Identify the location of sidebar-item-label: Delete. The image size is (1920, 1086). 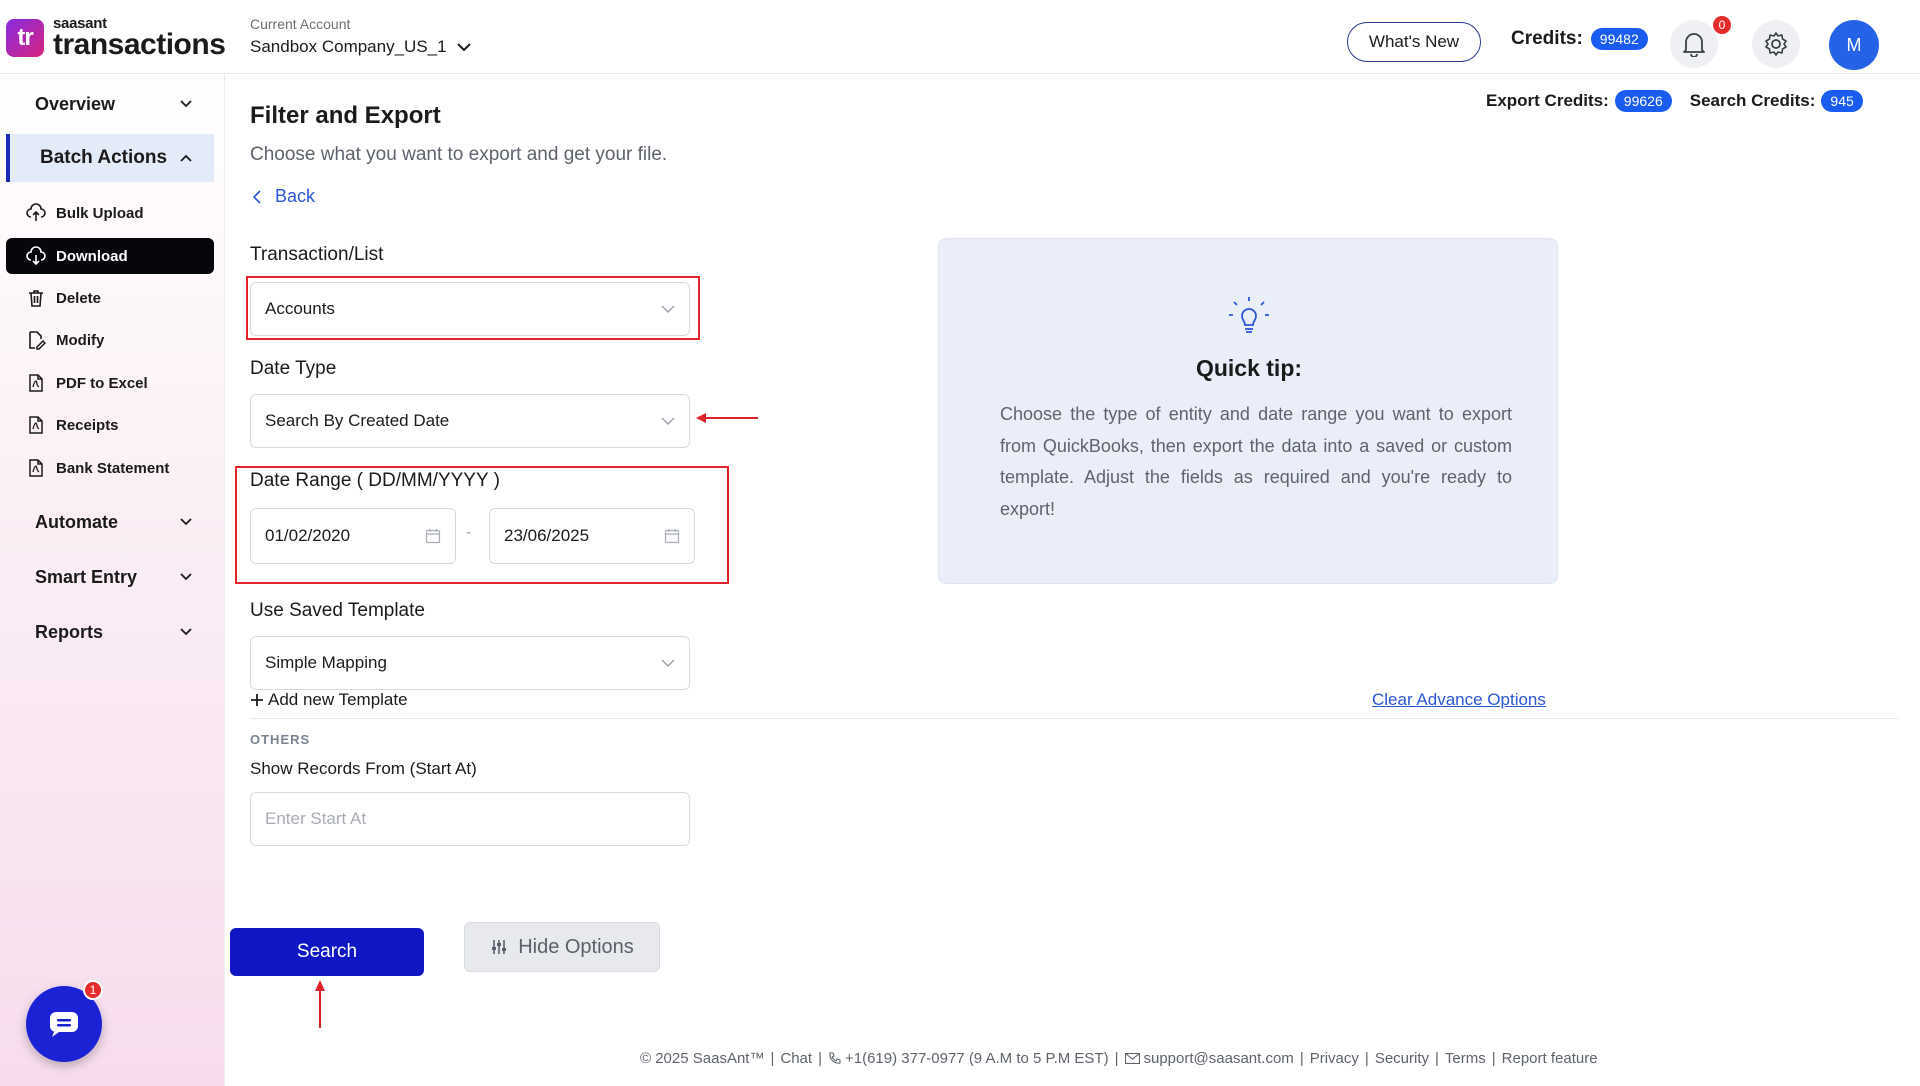
(79, 298).